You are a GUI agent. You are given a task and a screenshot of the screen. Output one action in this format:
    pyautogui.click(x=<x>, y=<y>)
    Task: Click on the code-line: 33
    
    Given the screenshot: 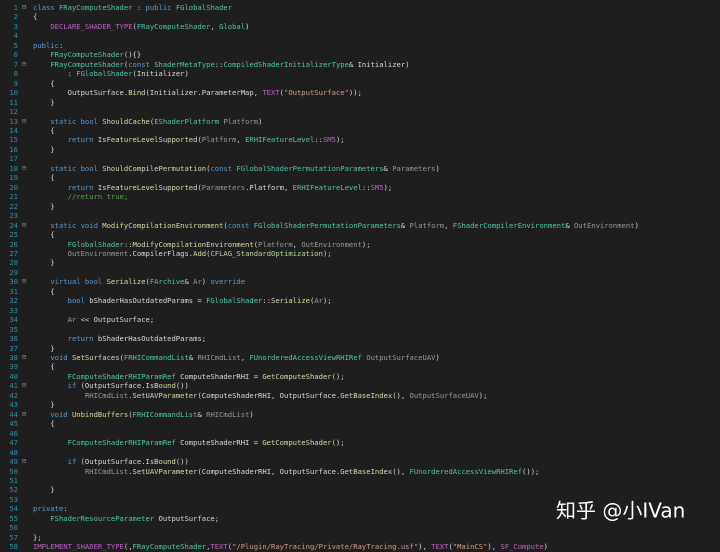 What is the action you would take?
    pyautogui.click(x=360, y=310)
    